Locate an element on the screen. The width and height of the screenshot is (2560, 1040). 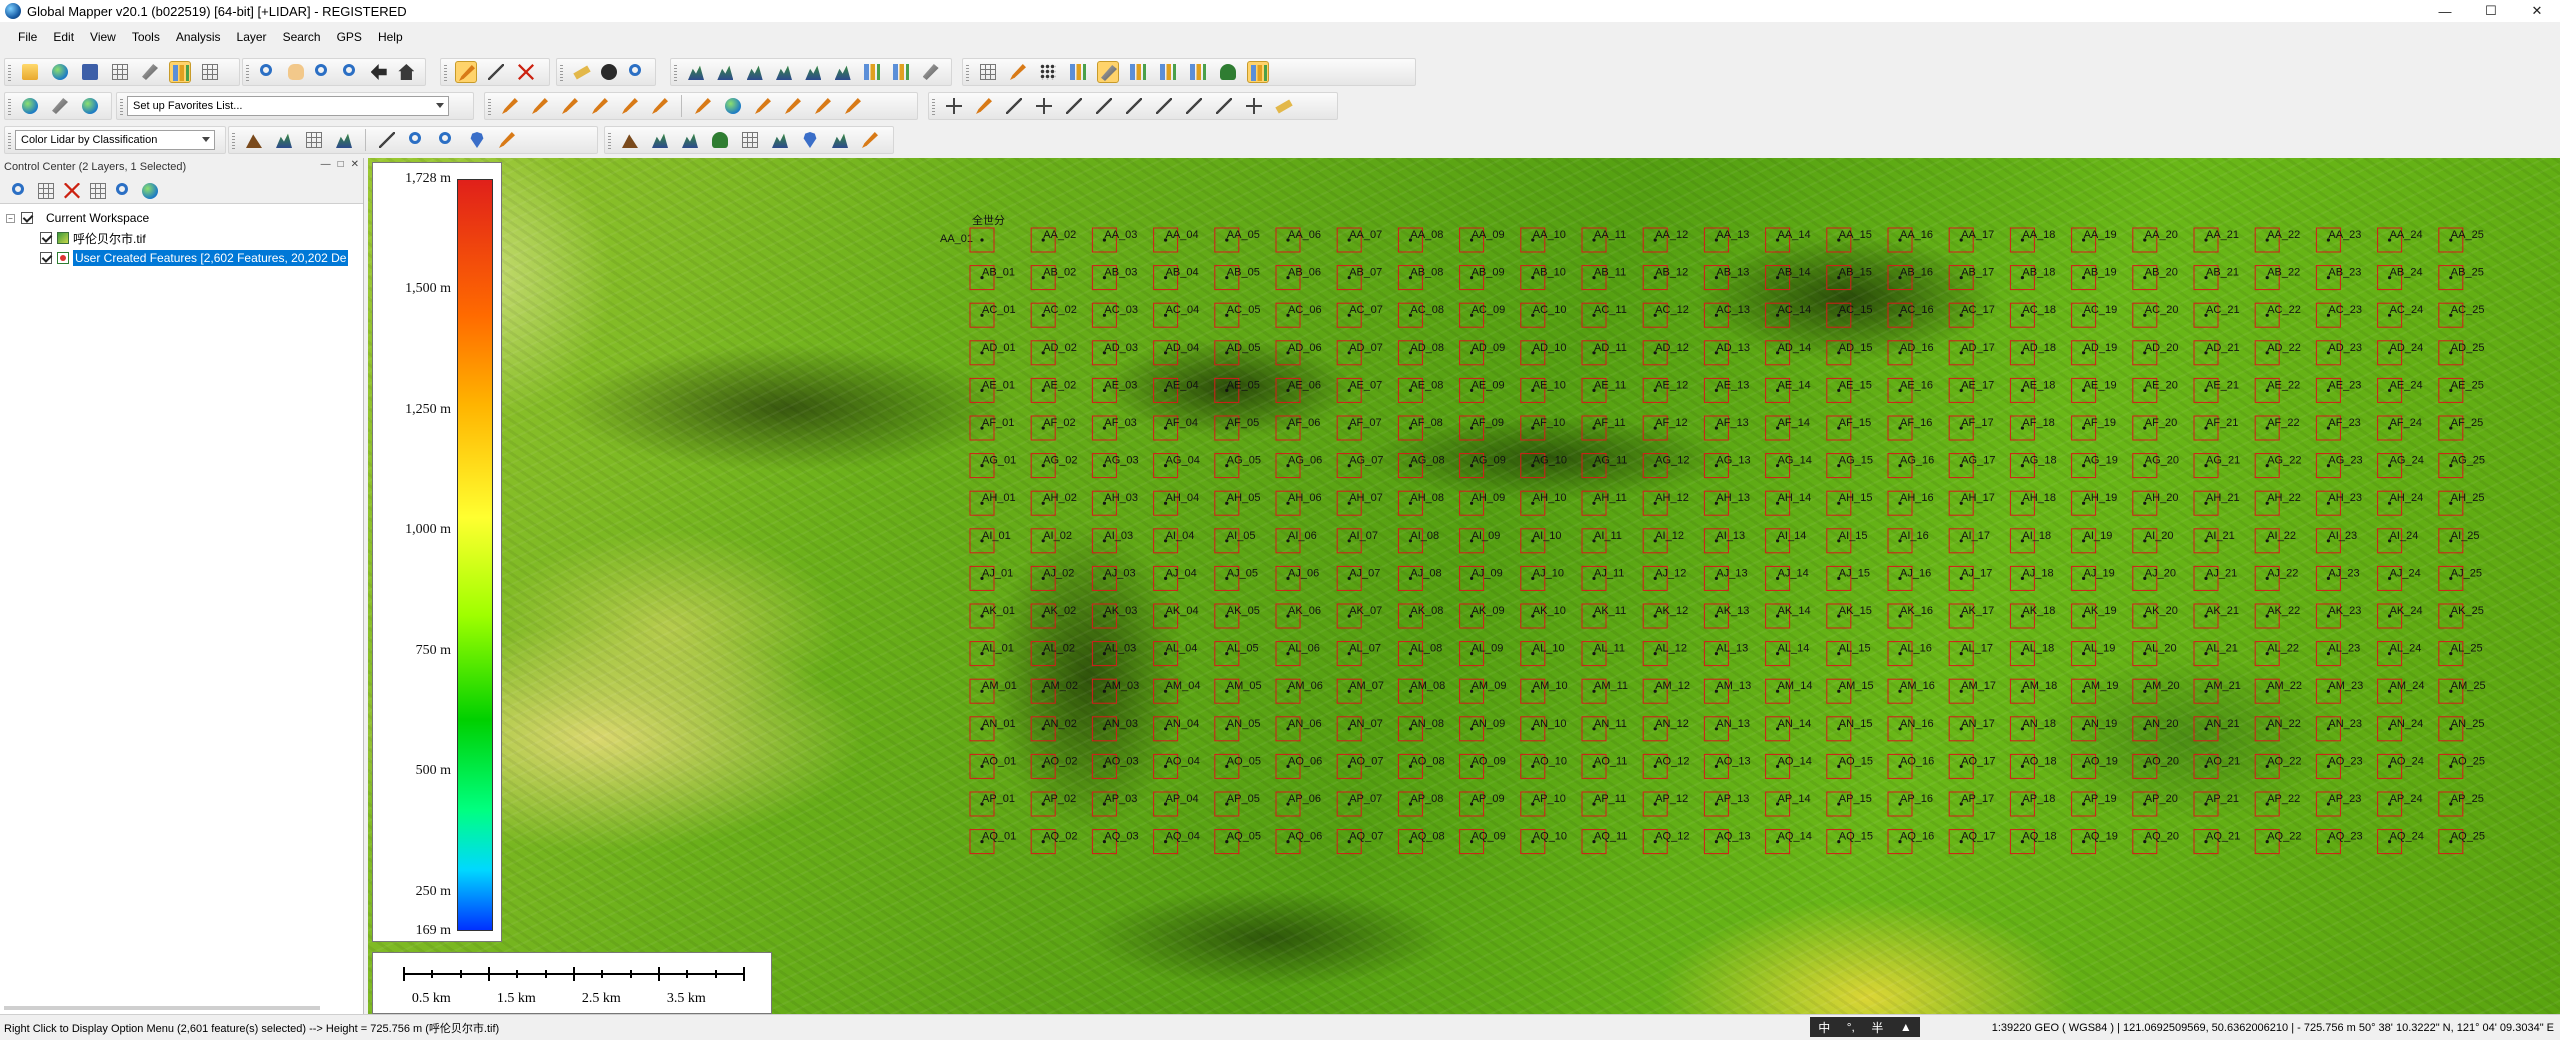
open-online-data-button is located at coordinates (60, 72).